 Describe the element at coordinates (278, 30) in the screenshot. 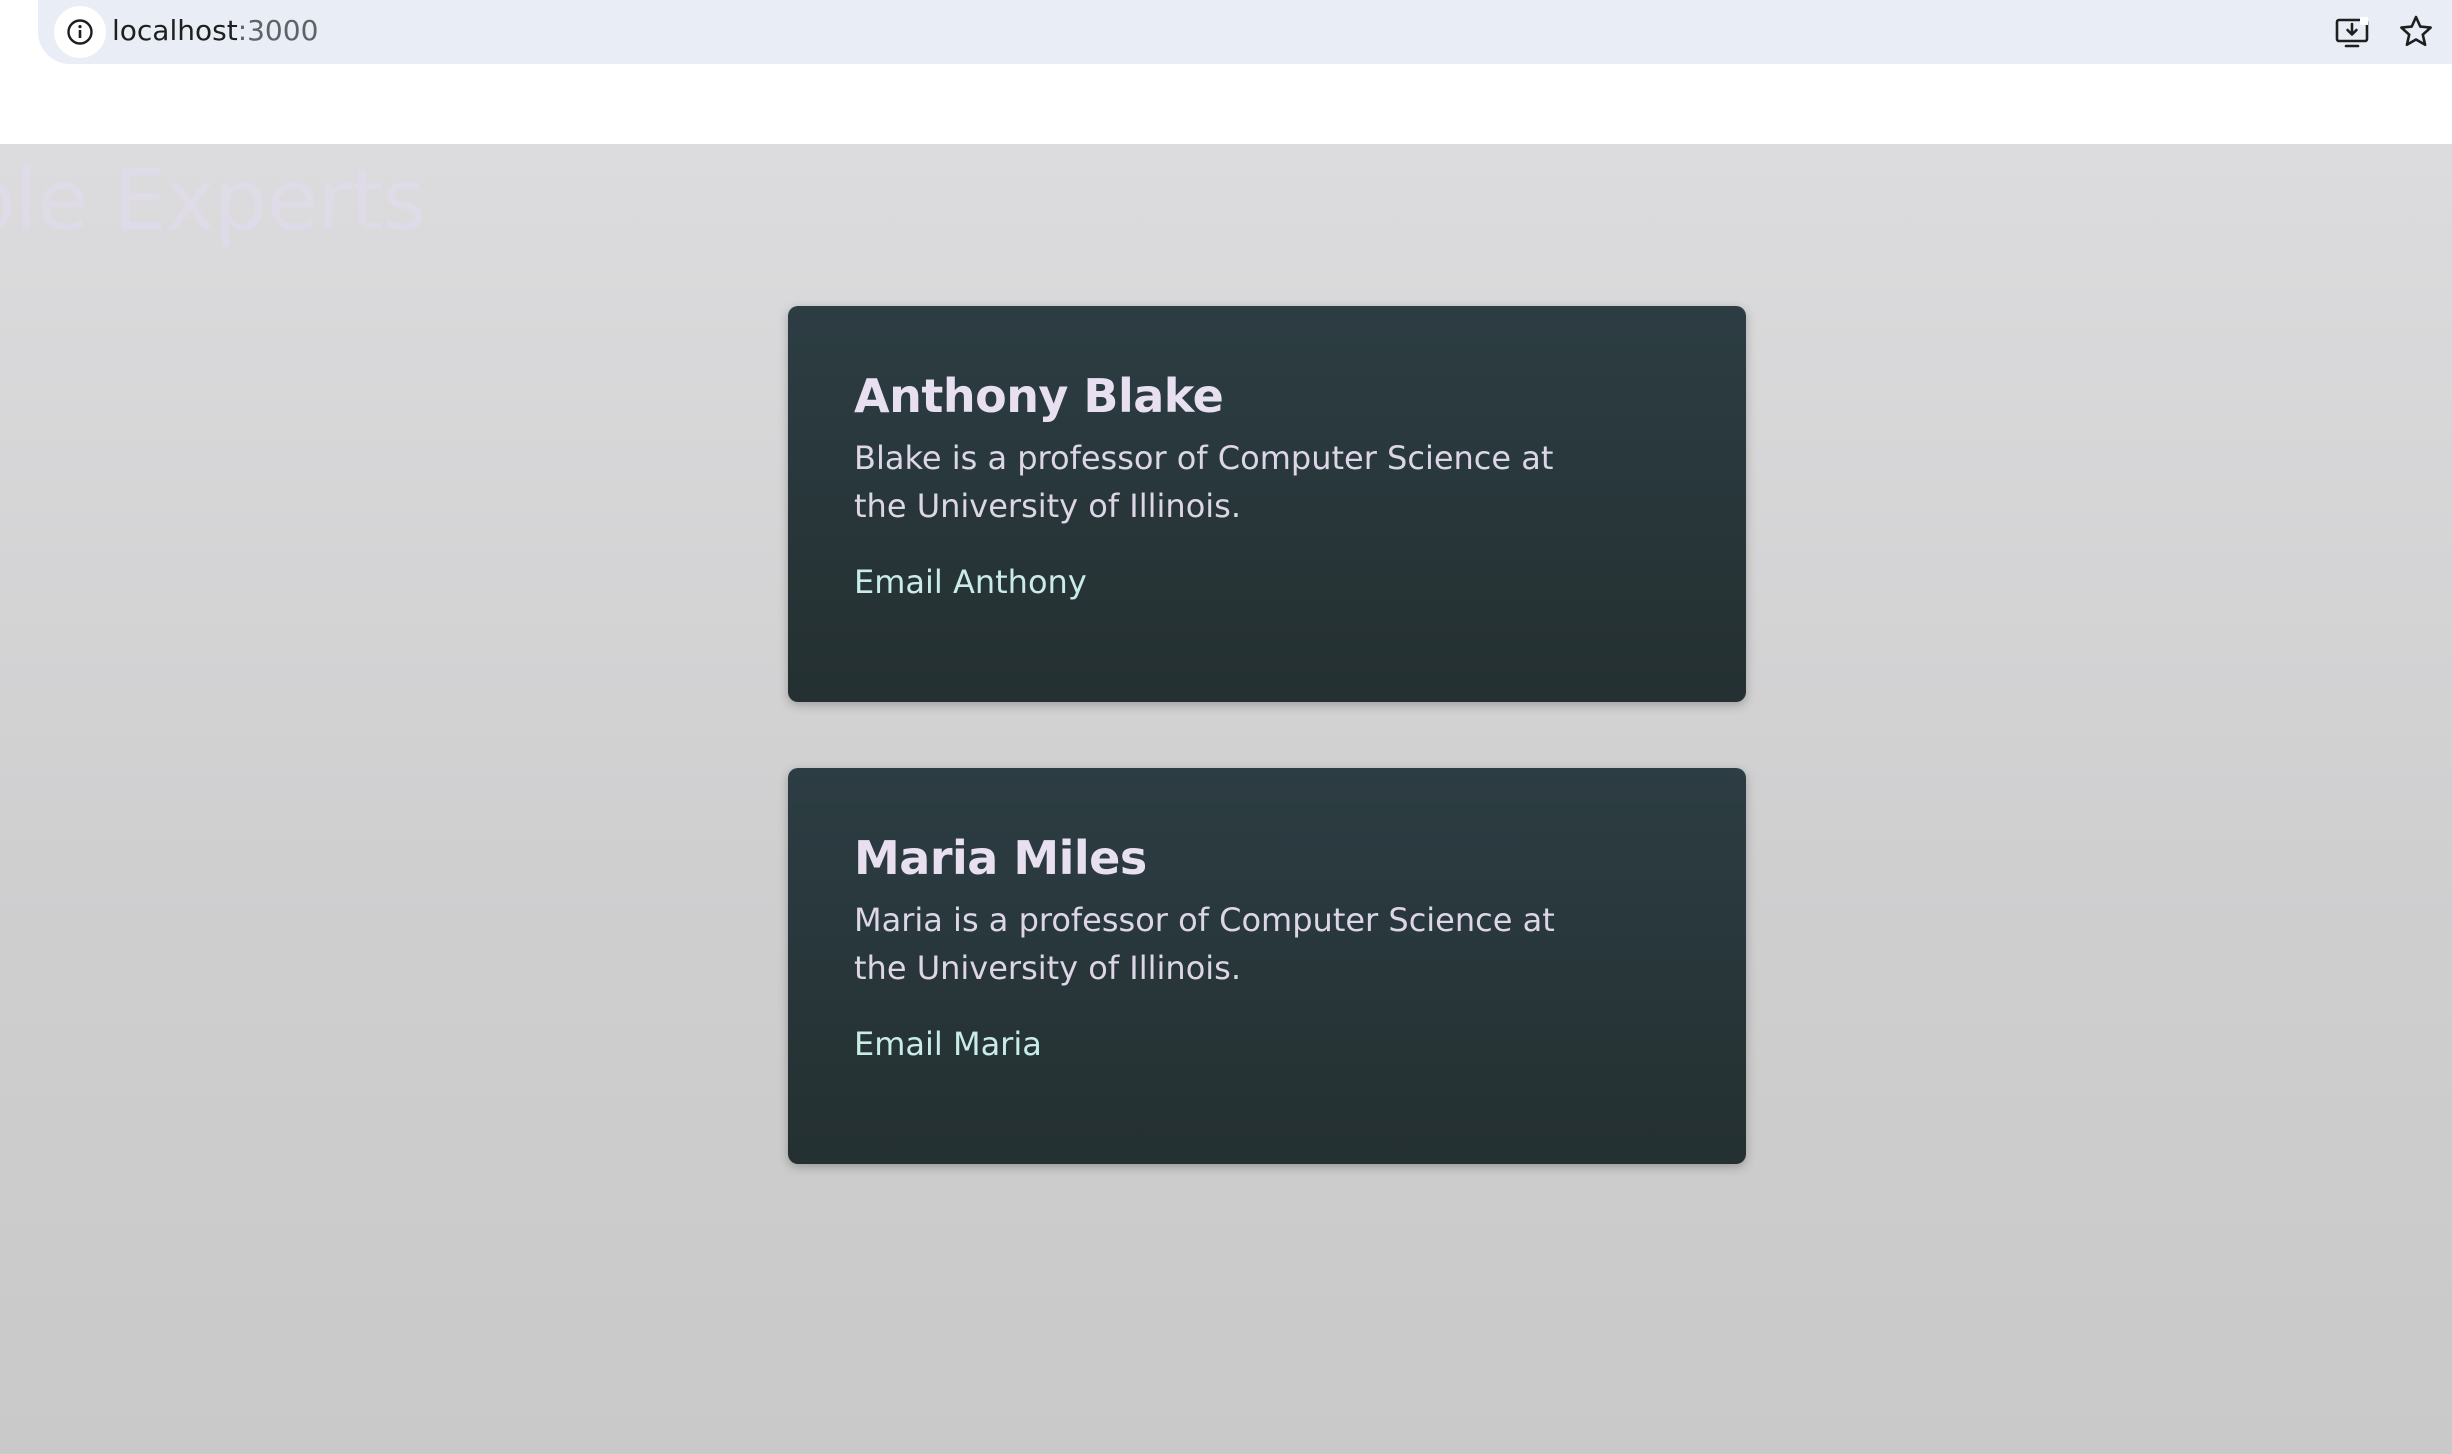

I see `url-port: :3000` at that location.